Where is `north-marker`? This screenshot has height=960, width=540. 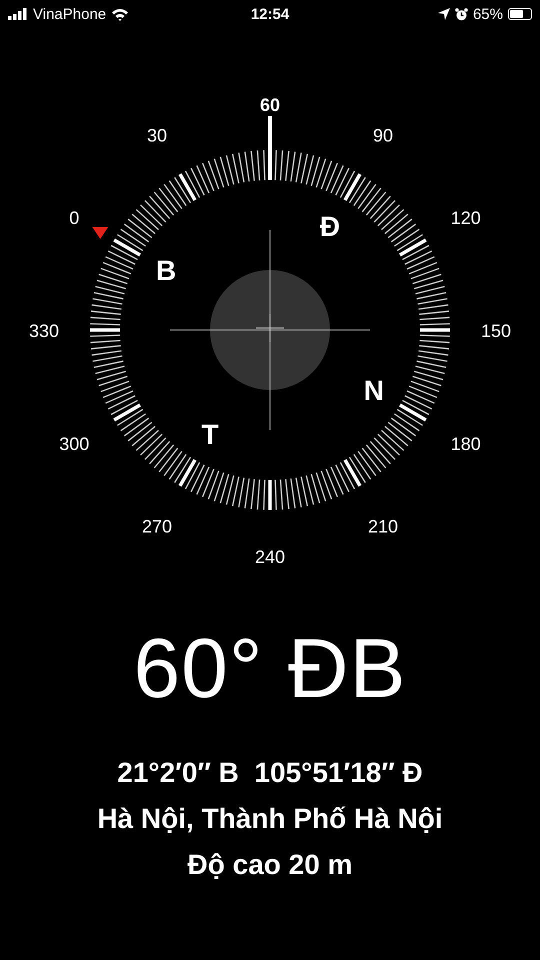
north-marker is located at coordinates (100, 233).